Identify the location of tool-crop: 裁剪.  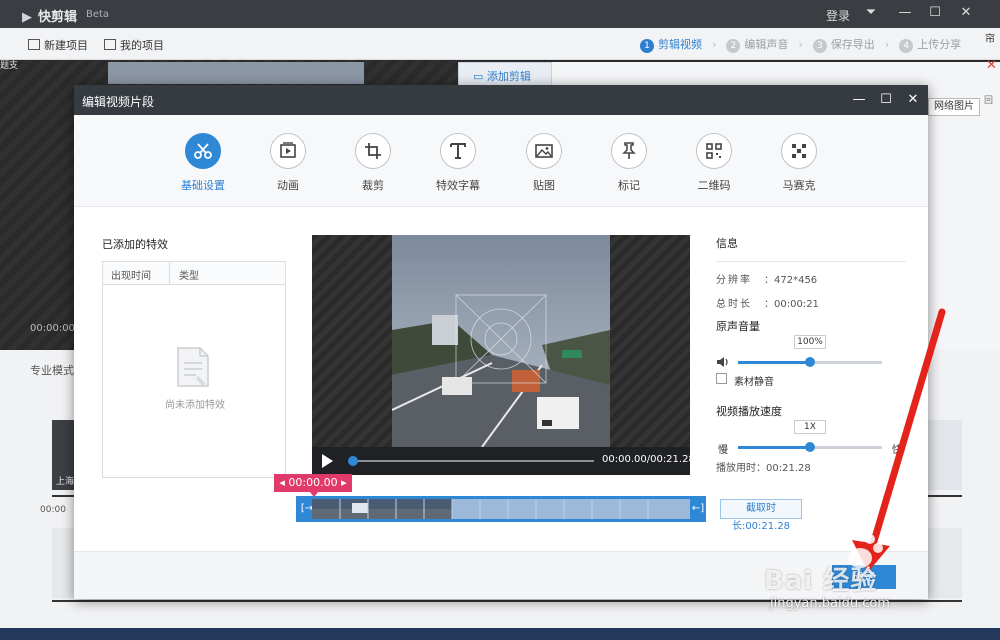
(373, 163).